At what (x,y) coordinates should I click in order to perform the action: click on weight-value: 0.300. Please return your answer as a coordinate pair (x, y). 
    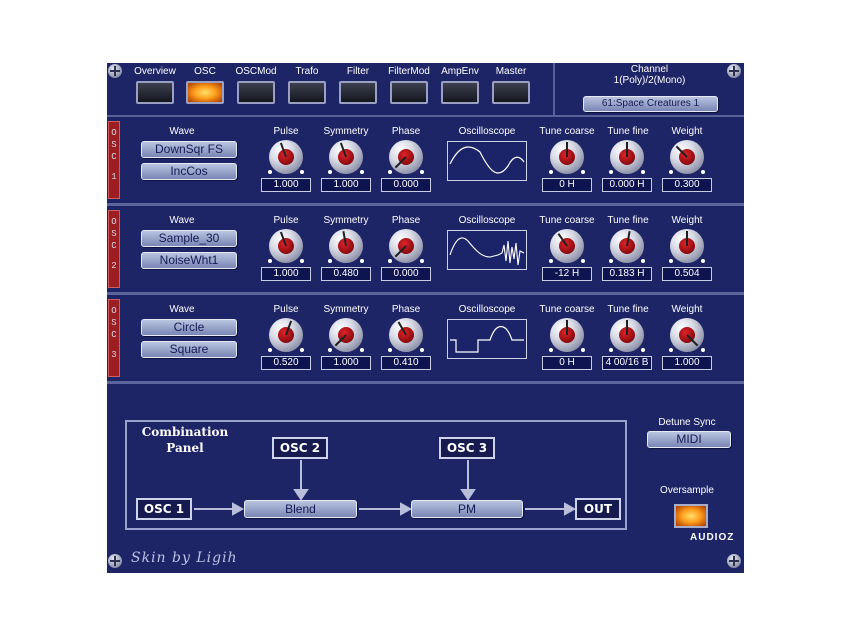
    Looking at the image, I should click on (687, 185).